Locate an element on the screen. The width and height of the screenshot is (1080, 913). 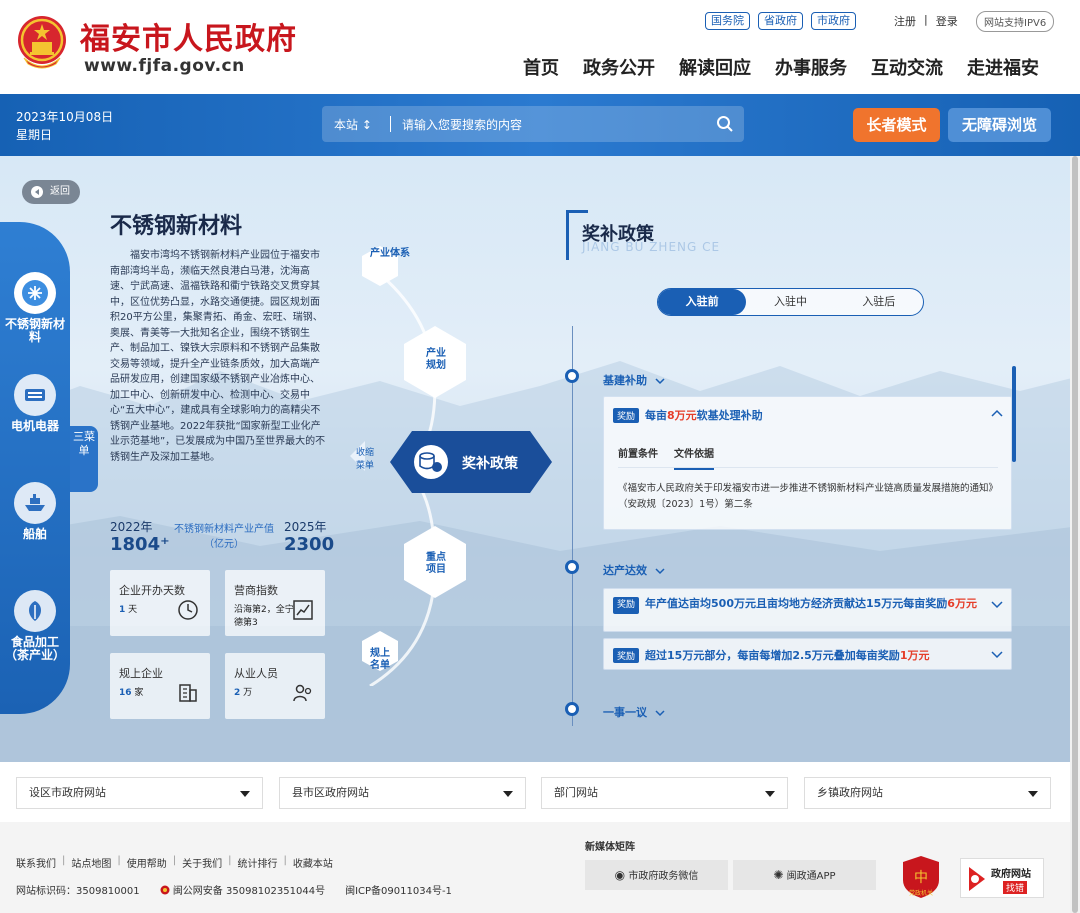
elder-mode-button: 长者模式 is located at coordinates (896, 125).